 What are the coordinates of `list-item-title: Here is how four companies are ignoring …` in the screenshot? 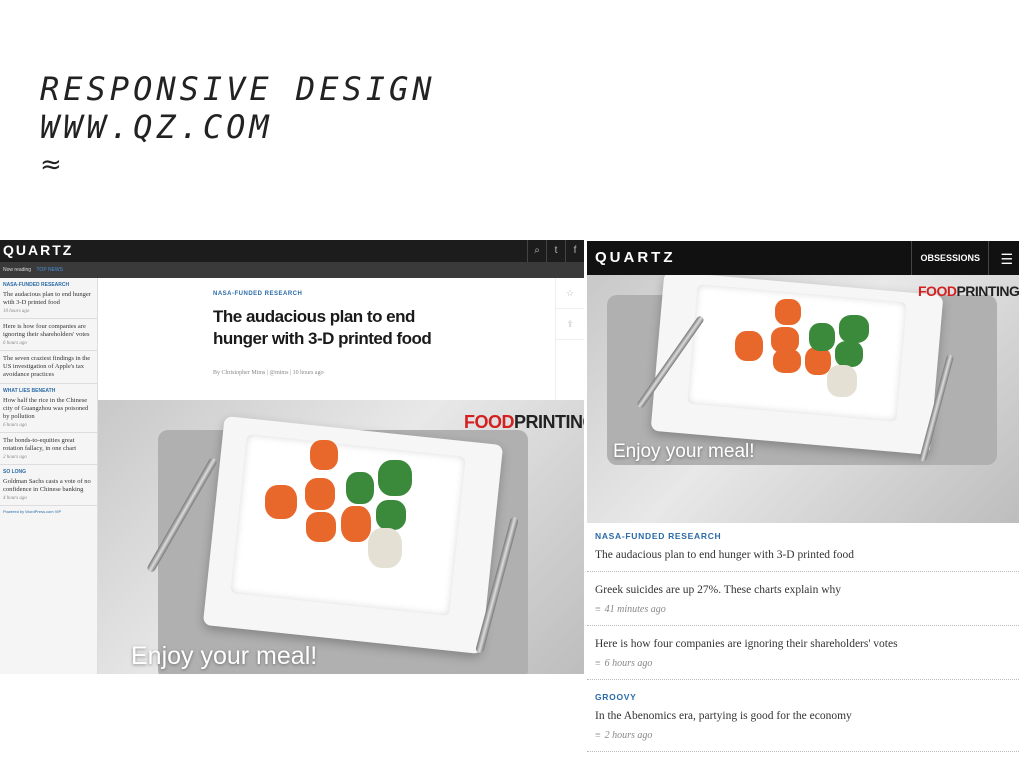 It's located at (803, 644).